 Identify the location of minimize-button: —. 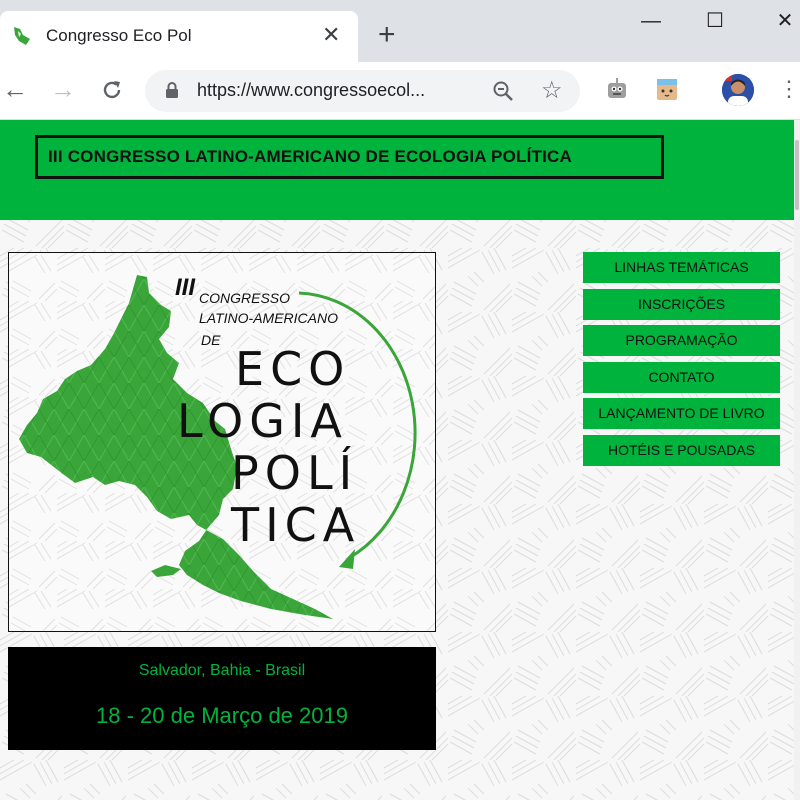
(651, 23).